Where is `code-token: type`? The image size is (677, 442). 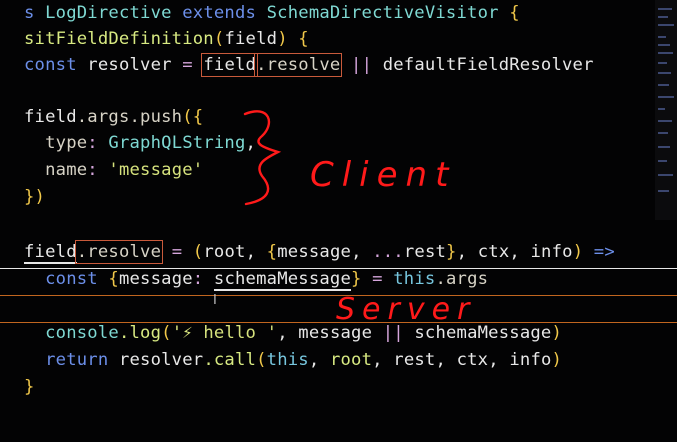
code-token: type is located at coordinates (56, 143).